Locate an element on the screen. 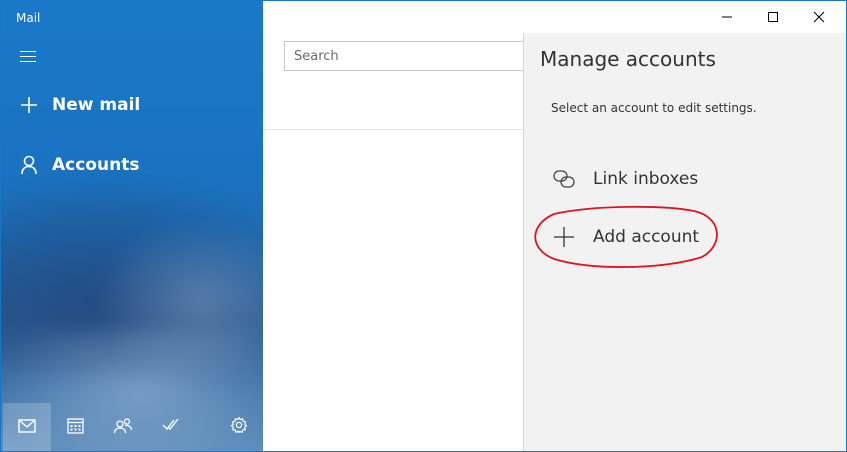 The image size is (847, 452). minimize-button is located at coordinates (727, 17).